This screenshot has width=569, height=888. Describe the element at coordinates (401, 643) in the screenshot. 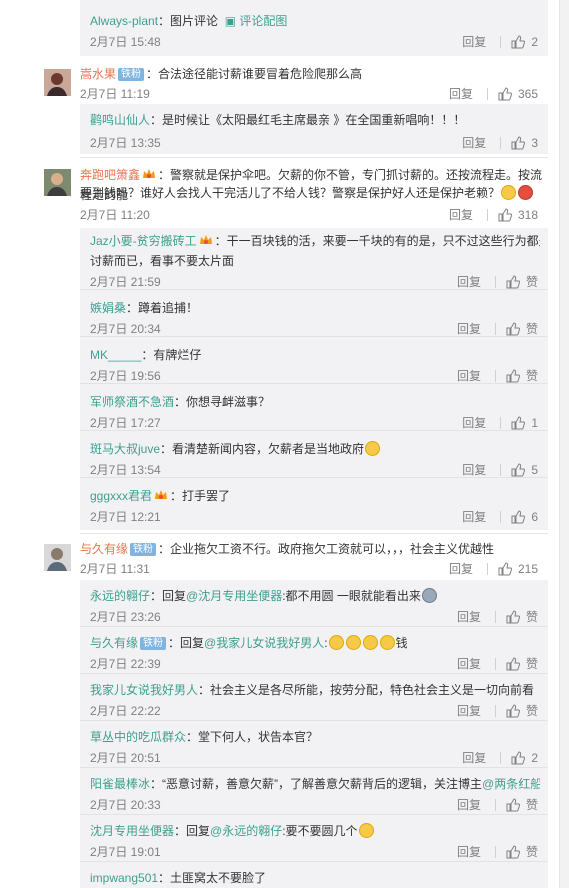

I see `sub-reply-text-3: 钱` at that location.